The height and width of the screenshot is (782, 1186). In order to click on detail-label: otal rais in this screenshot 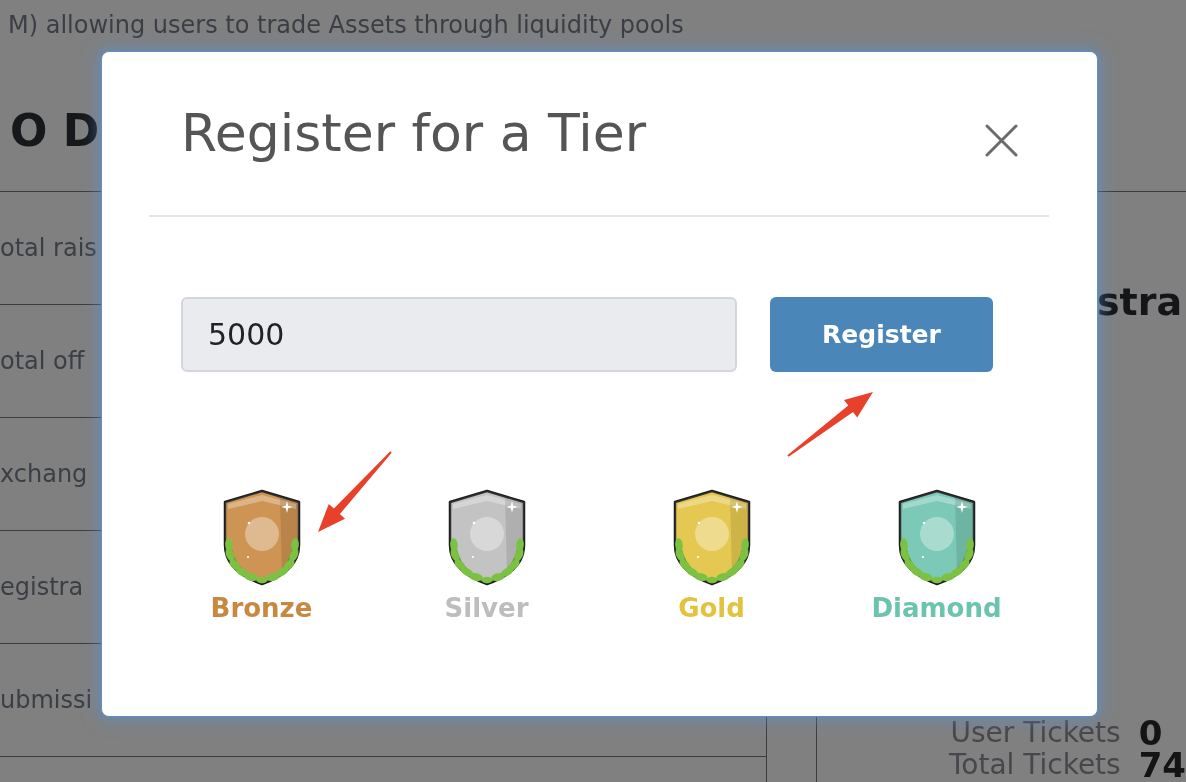, I will do `click(48, 248)`.